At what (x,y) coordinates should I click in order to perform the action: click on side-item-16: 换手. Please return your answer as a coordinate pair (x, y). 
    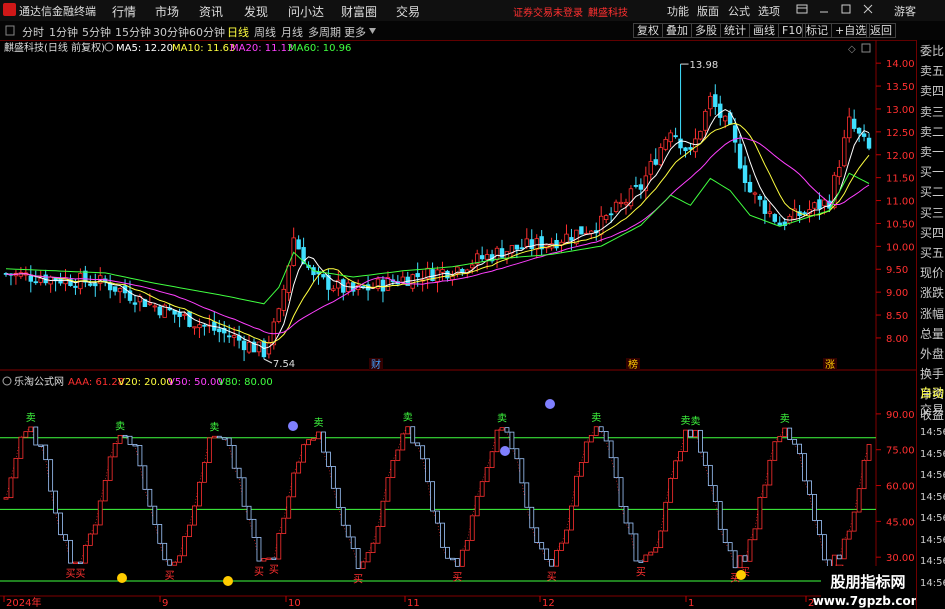
    Looking at the image, I should click on (932, 374).